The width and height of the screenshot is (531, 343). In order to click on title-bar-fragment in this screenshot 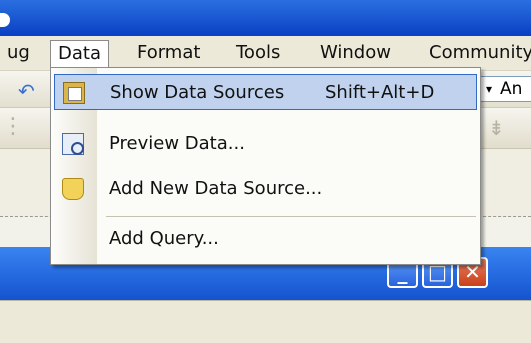, I will do `click(5, 20)`.